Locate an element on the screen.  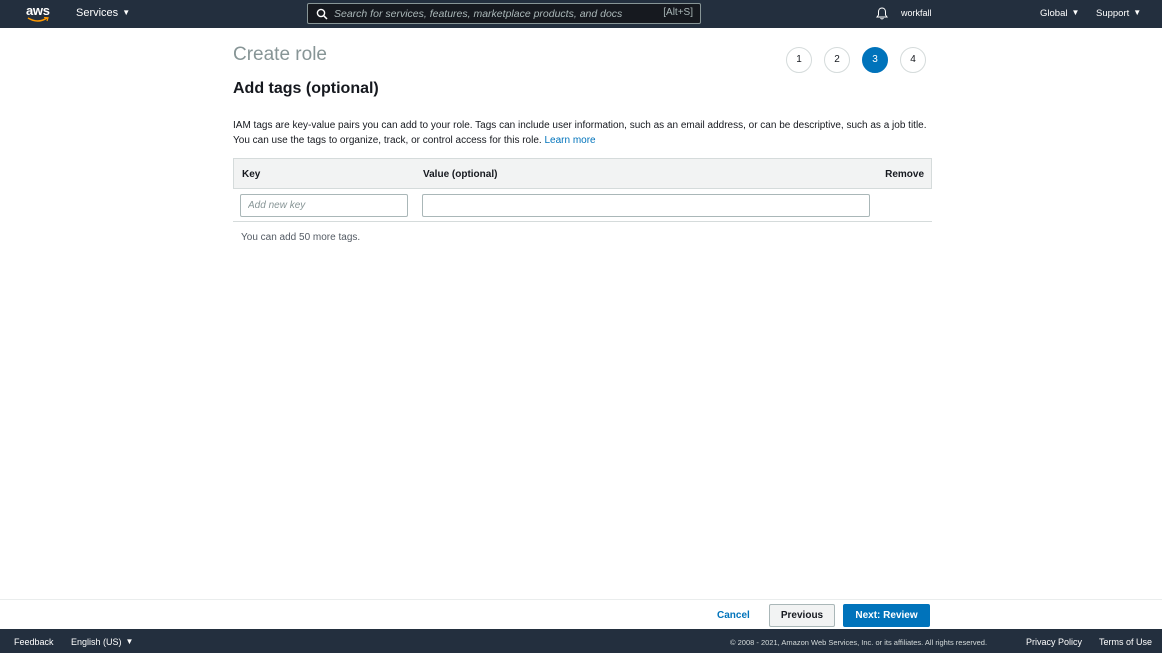
previous-button: Previous is located at coordinates (802, 615).